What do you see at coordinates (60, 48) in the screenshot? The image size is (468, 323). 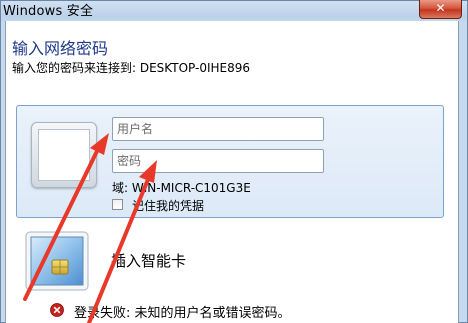 I see `dialog-heading: 输入网络密码` at bounding box center [60, 48].